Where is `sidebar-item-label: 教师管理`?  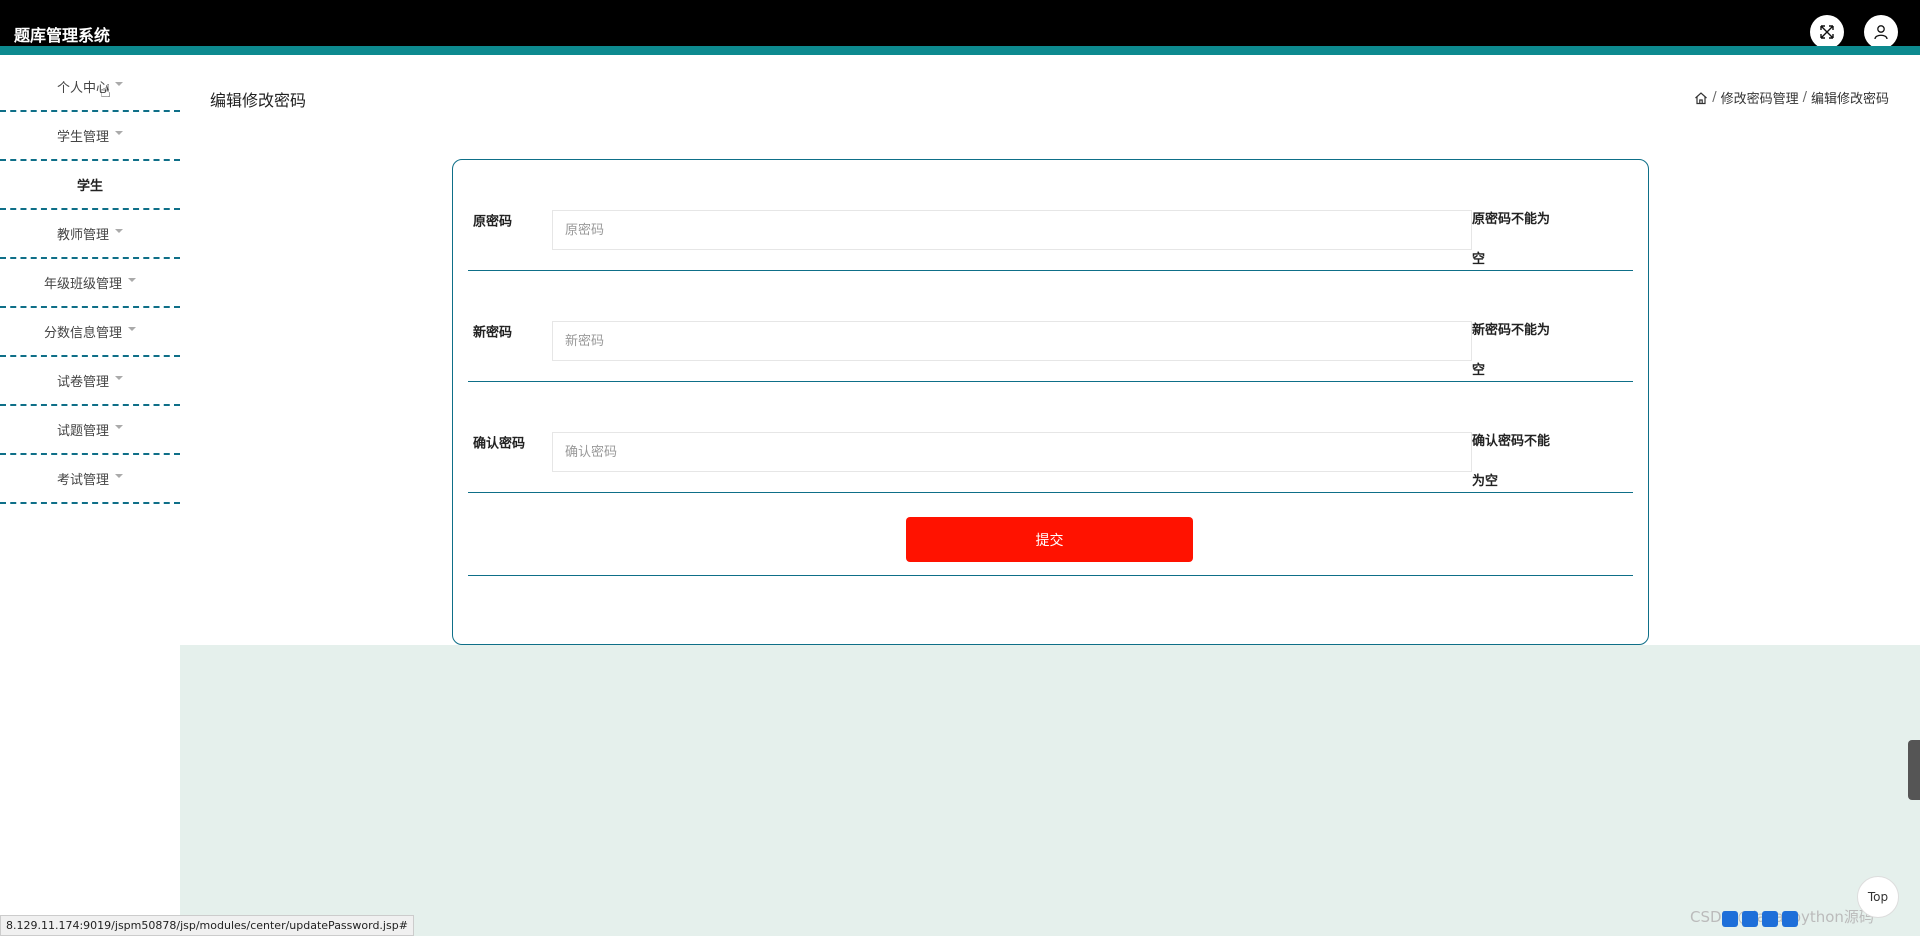 sidebar-item-label: 教师管理 is located at coordinates (82, 235).